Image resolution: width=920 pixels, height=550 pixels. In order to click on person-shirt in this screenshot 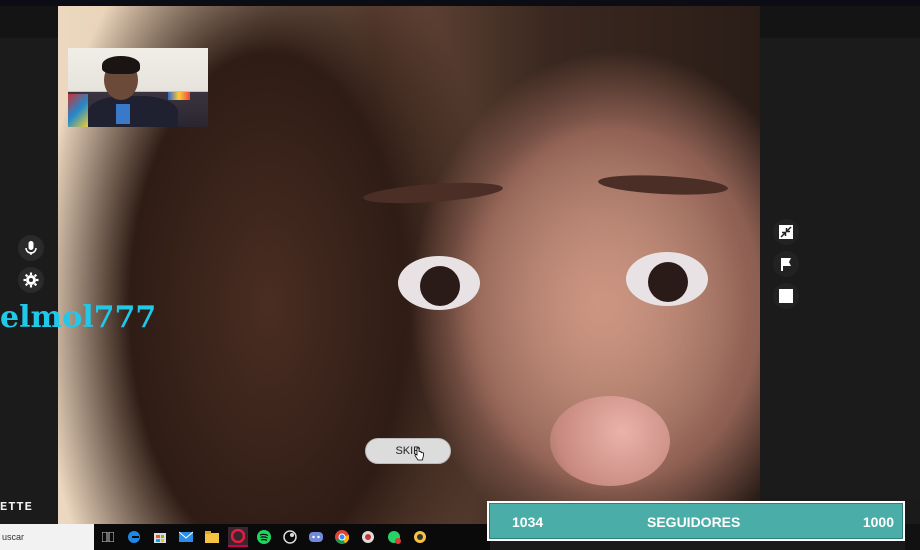, I will do `click(123, 114)`.